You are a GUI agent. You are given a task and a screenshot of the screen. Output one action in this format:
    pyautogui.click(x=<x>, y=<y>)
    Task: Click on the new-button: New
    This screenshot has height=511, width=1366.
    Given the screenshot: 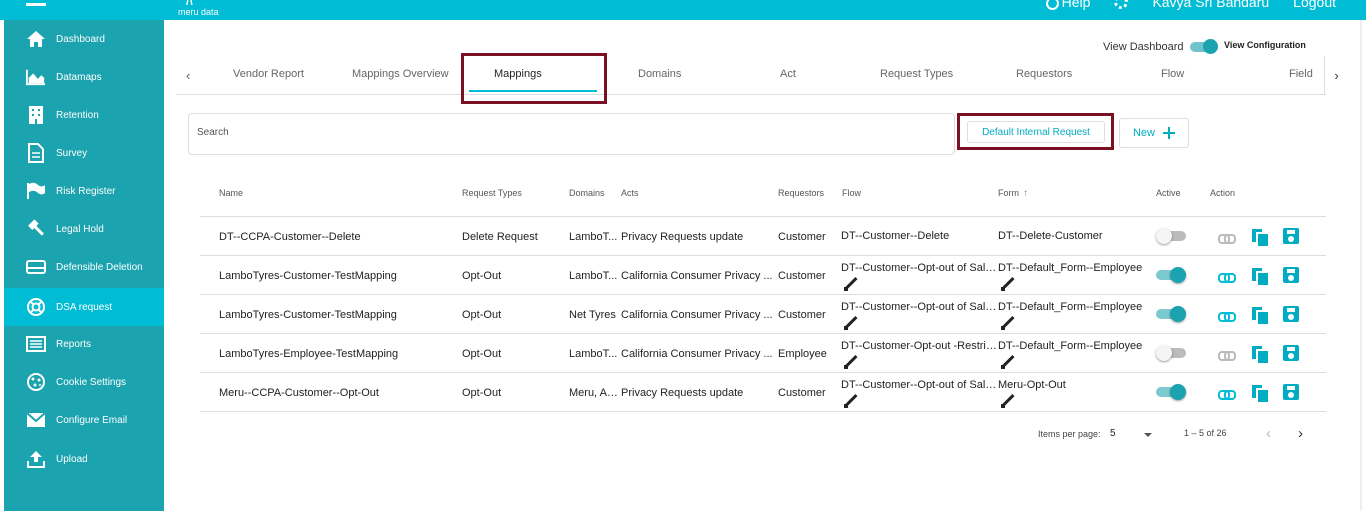 What is the action you would take?
    pyautogui.click(x=1154, y=133)
    